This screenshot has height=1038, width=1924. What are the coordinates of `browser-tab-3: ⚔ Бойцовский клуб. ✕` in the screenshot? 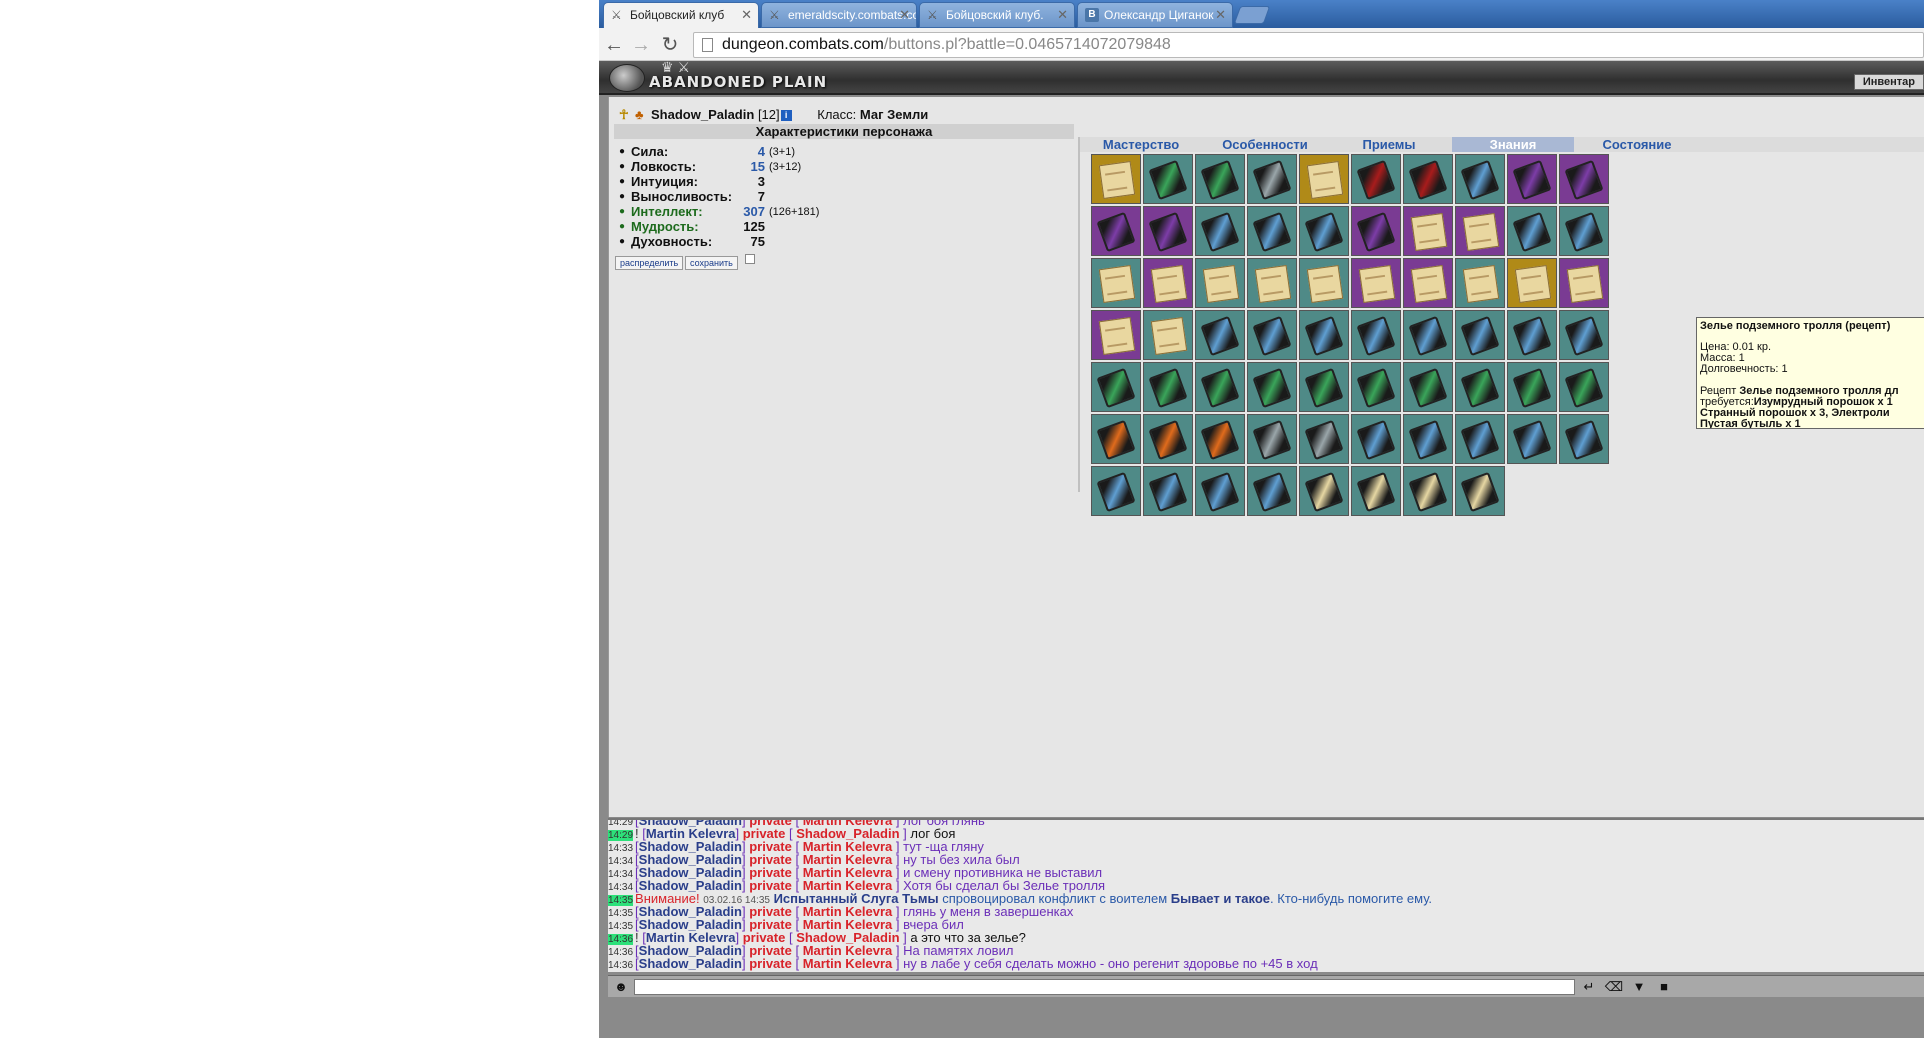 It's located at (997, 15).